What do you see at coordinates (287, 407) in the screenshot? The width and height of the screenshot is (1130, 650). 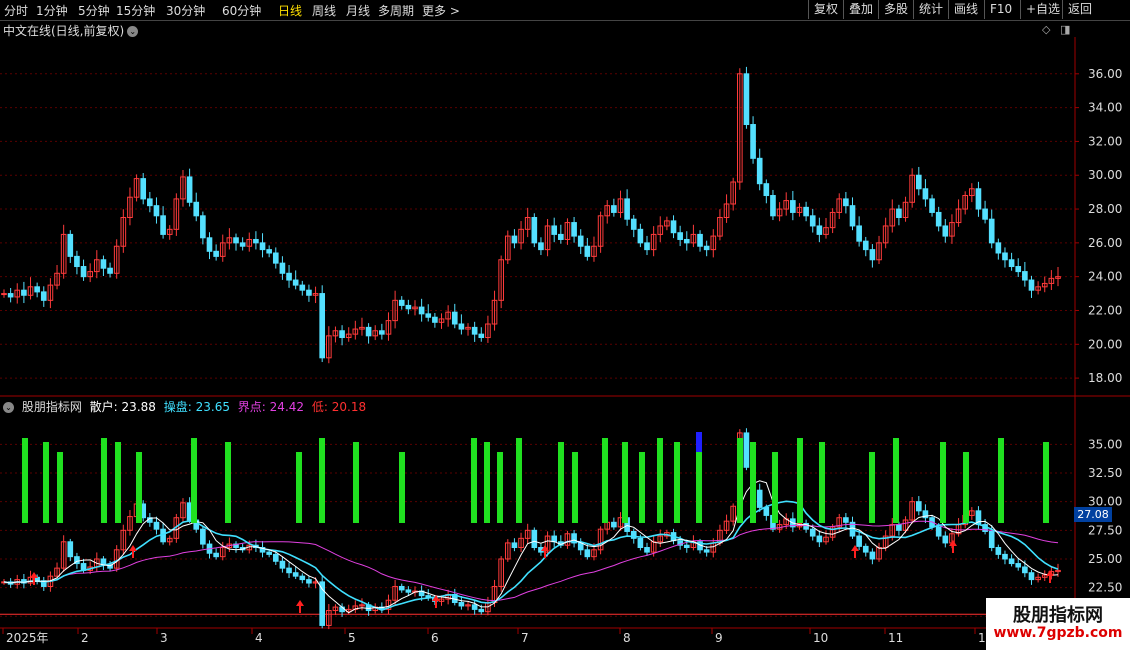 I see `boundary-value: 24.42` at bounding box center [287, 407].